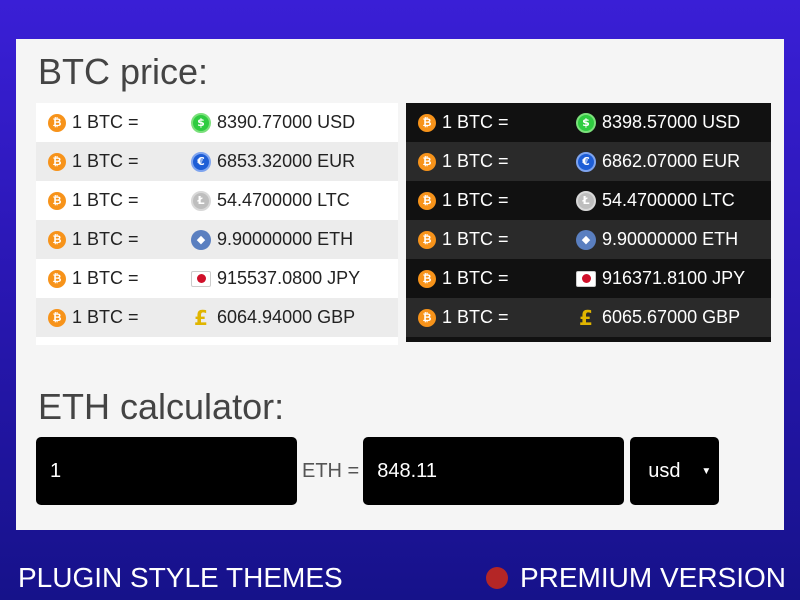 The width and height of the screenshot is (800, 600). I want to click on btc-price-title: BTC price:, so click(123, 71).